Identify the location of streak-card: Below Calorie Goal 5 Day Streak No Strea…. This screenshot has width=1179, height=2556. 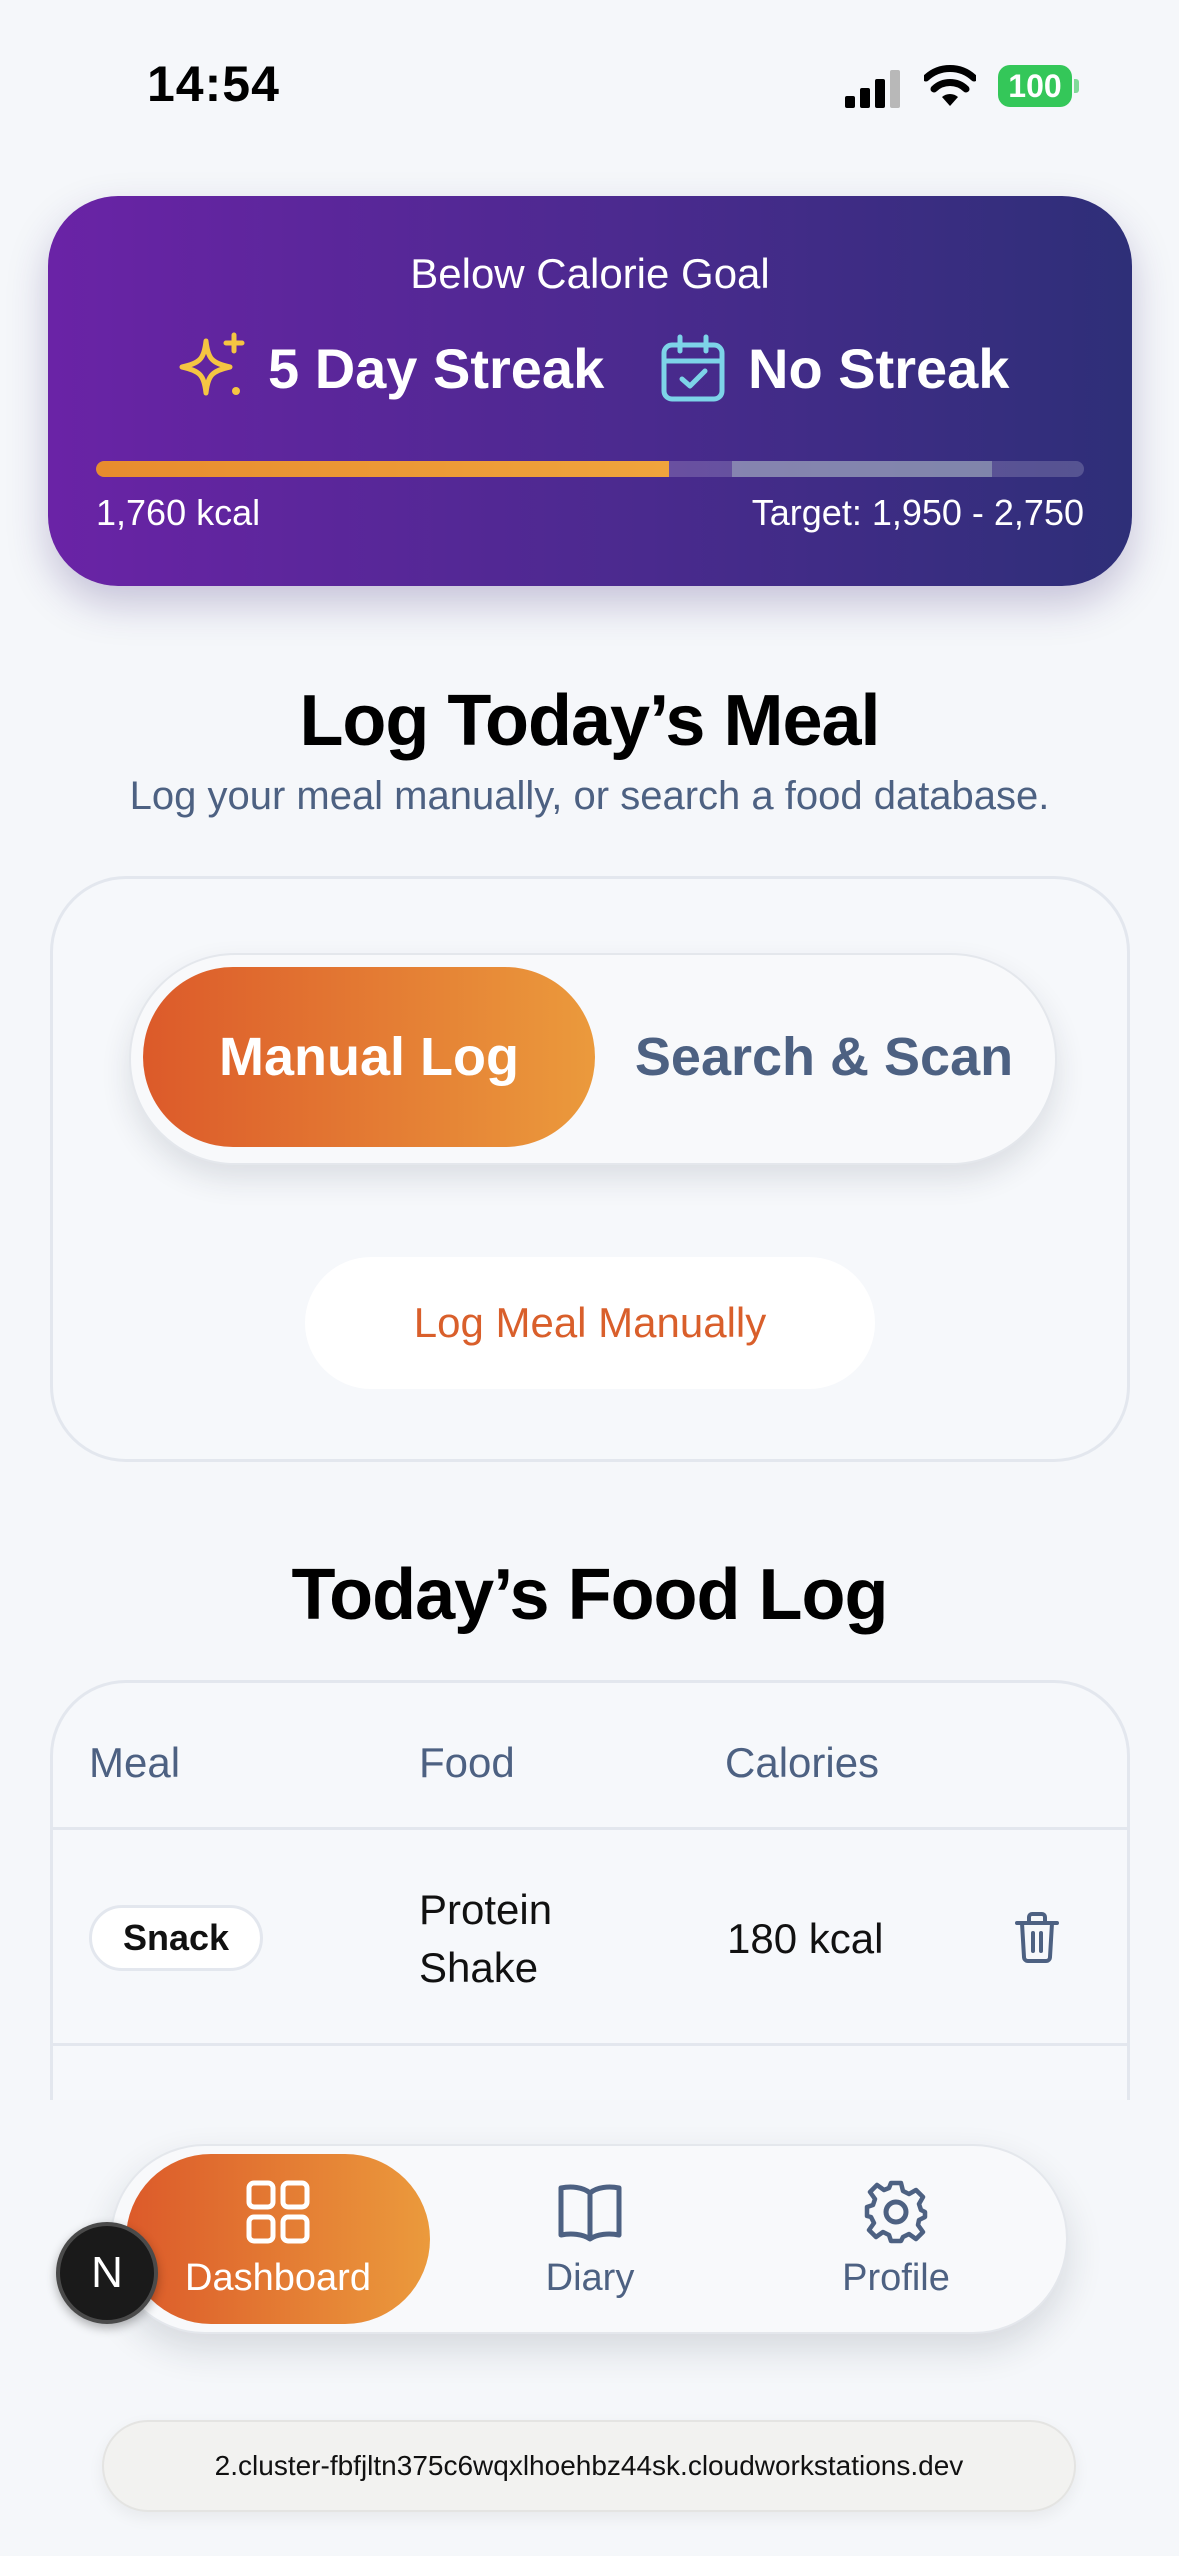
(590, 391).